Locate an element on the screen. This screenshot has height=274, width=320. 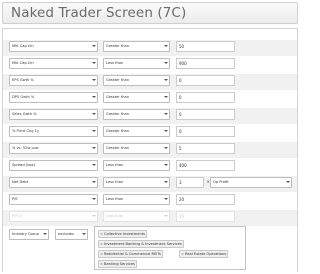
criteria-row: % vs. 52w Low Greater than 5 is located at coordinates (150, 150).